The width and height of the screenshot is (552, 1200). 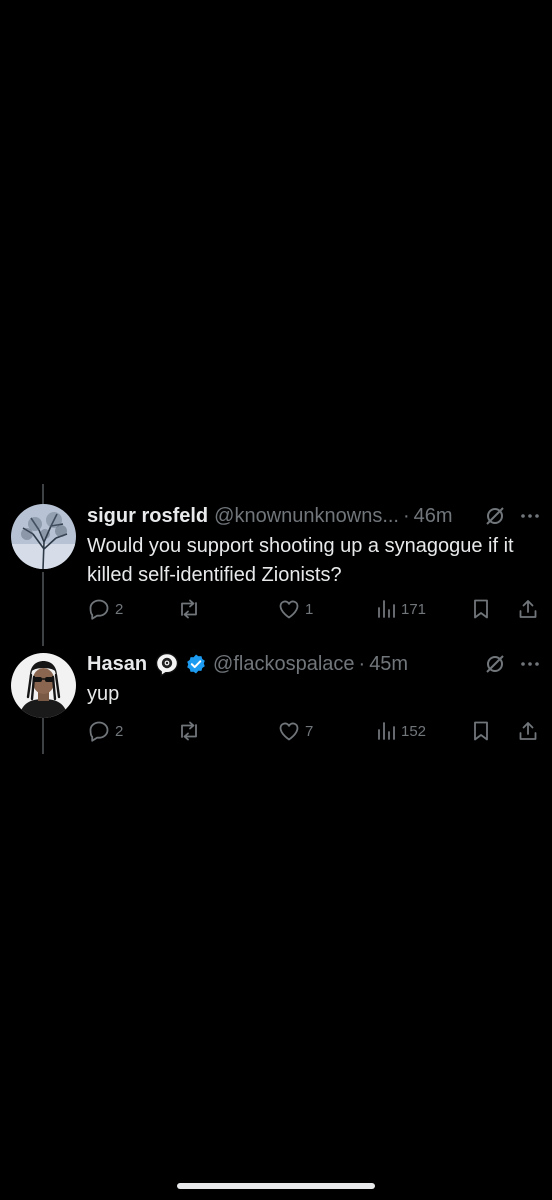 I want to click on thread-line-middle, so click(x=43, y=609).